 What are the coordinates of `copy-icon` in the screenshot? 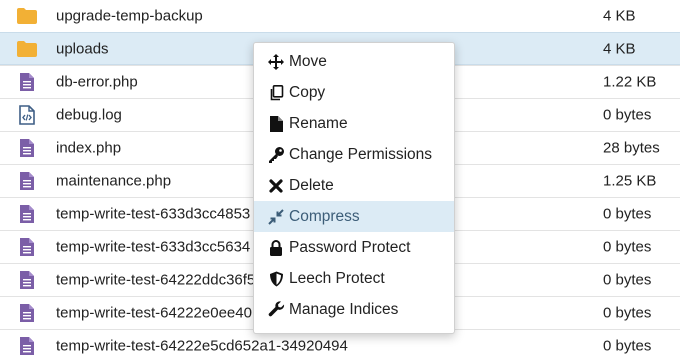 It's located at (276, 93).